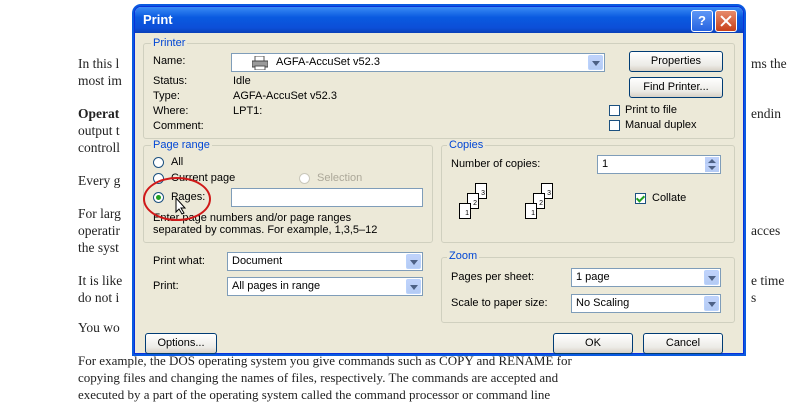  Describe the element at coordinates (304, 178) in the screenshot. I see `selection-radio` at that location.